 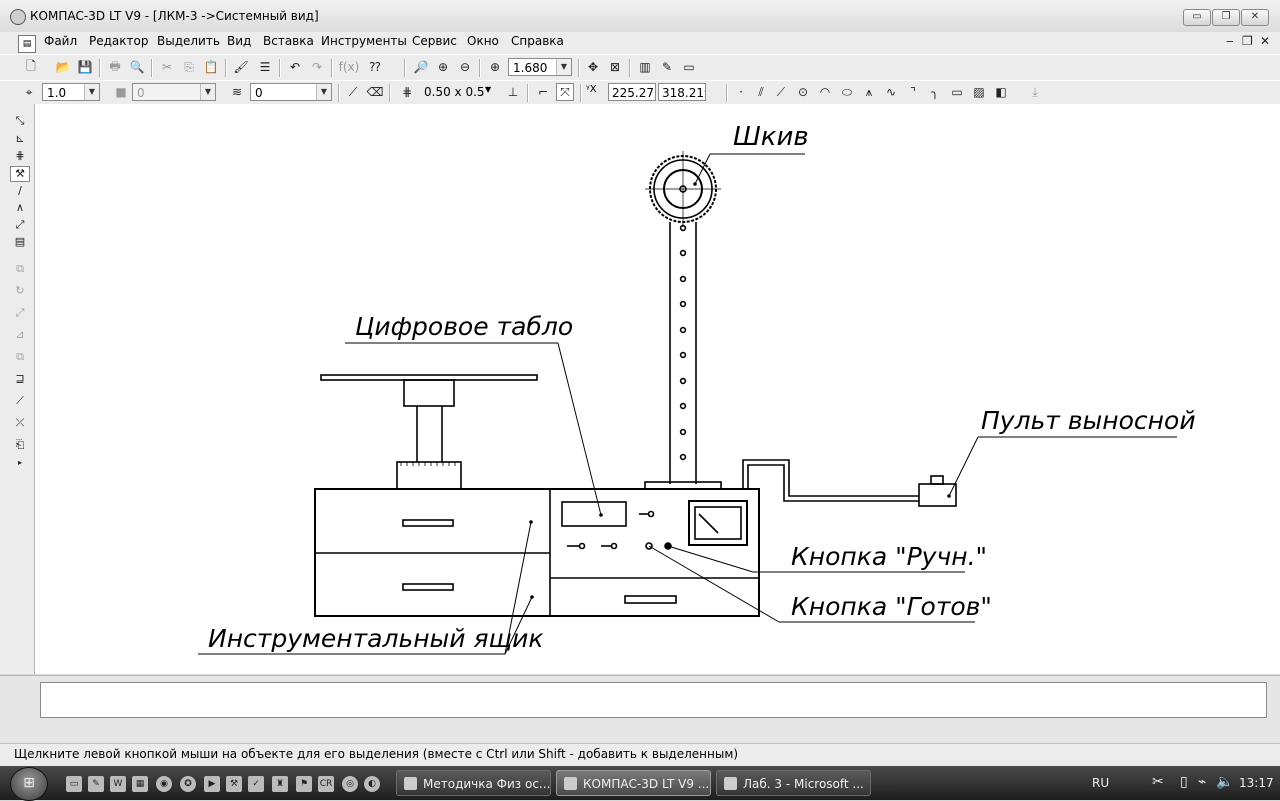 What do you see at coordinates (20, 270) in the screenshot?
I see `move-icon: ⧉` at bounding box center [20, 270].